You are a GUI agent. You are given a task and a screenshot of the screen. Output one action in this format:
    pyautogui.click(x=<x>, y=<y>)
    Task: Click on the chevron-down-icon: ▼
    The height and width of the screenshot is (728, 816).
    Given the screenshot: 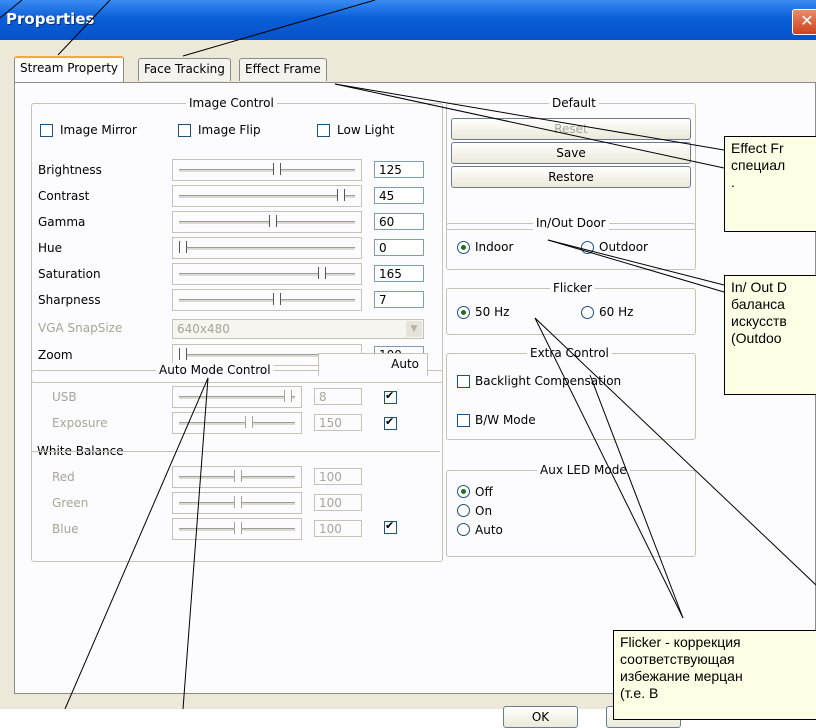 What is the action you would take?
    pyautogui.click(x=414, y=329)
    